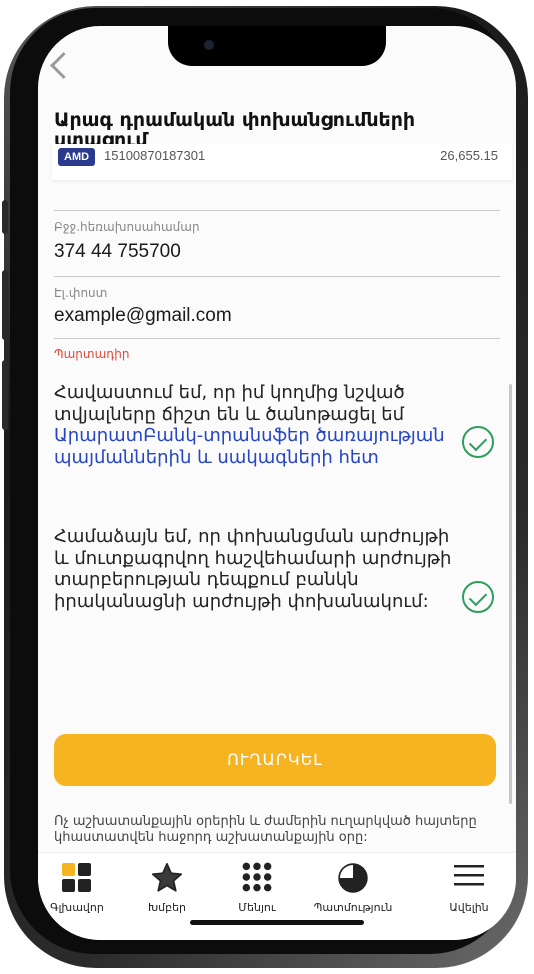 This screenshot has height=974, width=534. I want to click on tab-menu-label: Մենյու, so click(257, 907).